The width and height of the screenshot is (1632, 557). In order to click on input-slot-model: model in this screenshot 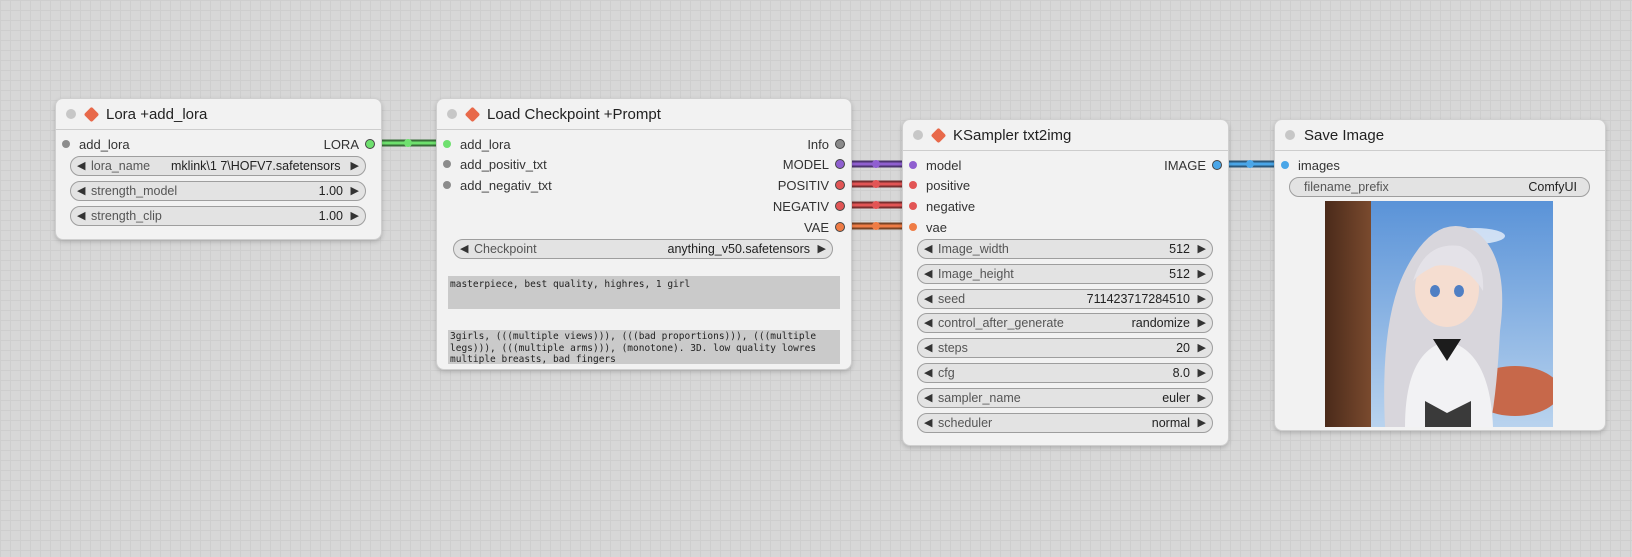, I will do `click(935, 165)`.